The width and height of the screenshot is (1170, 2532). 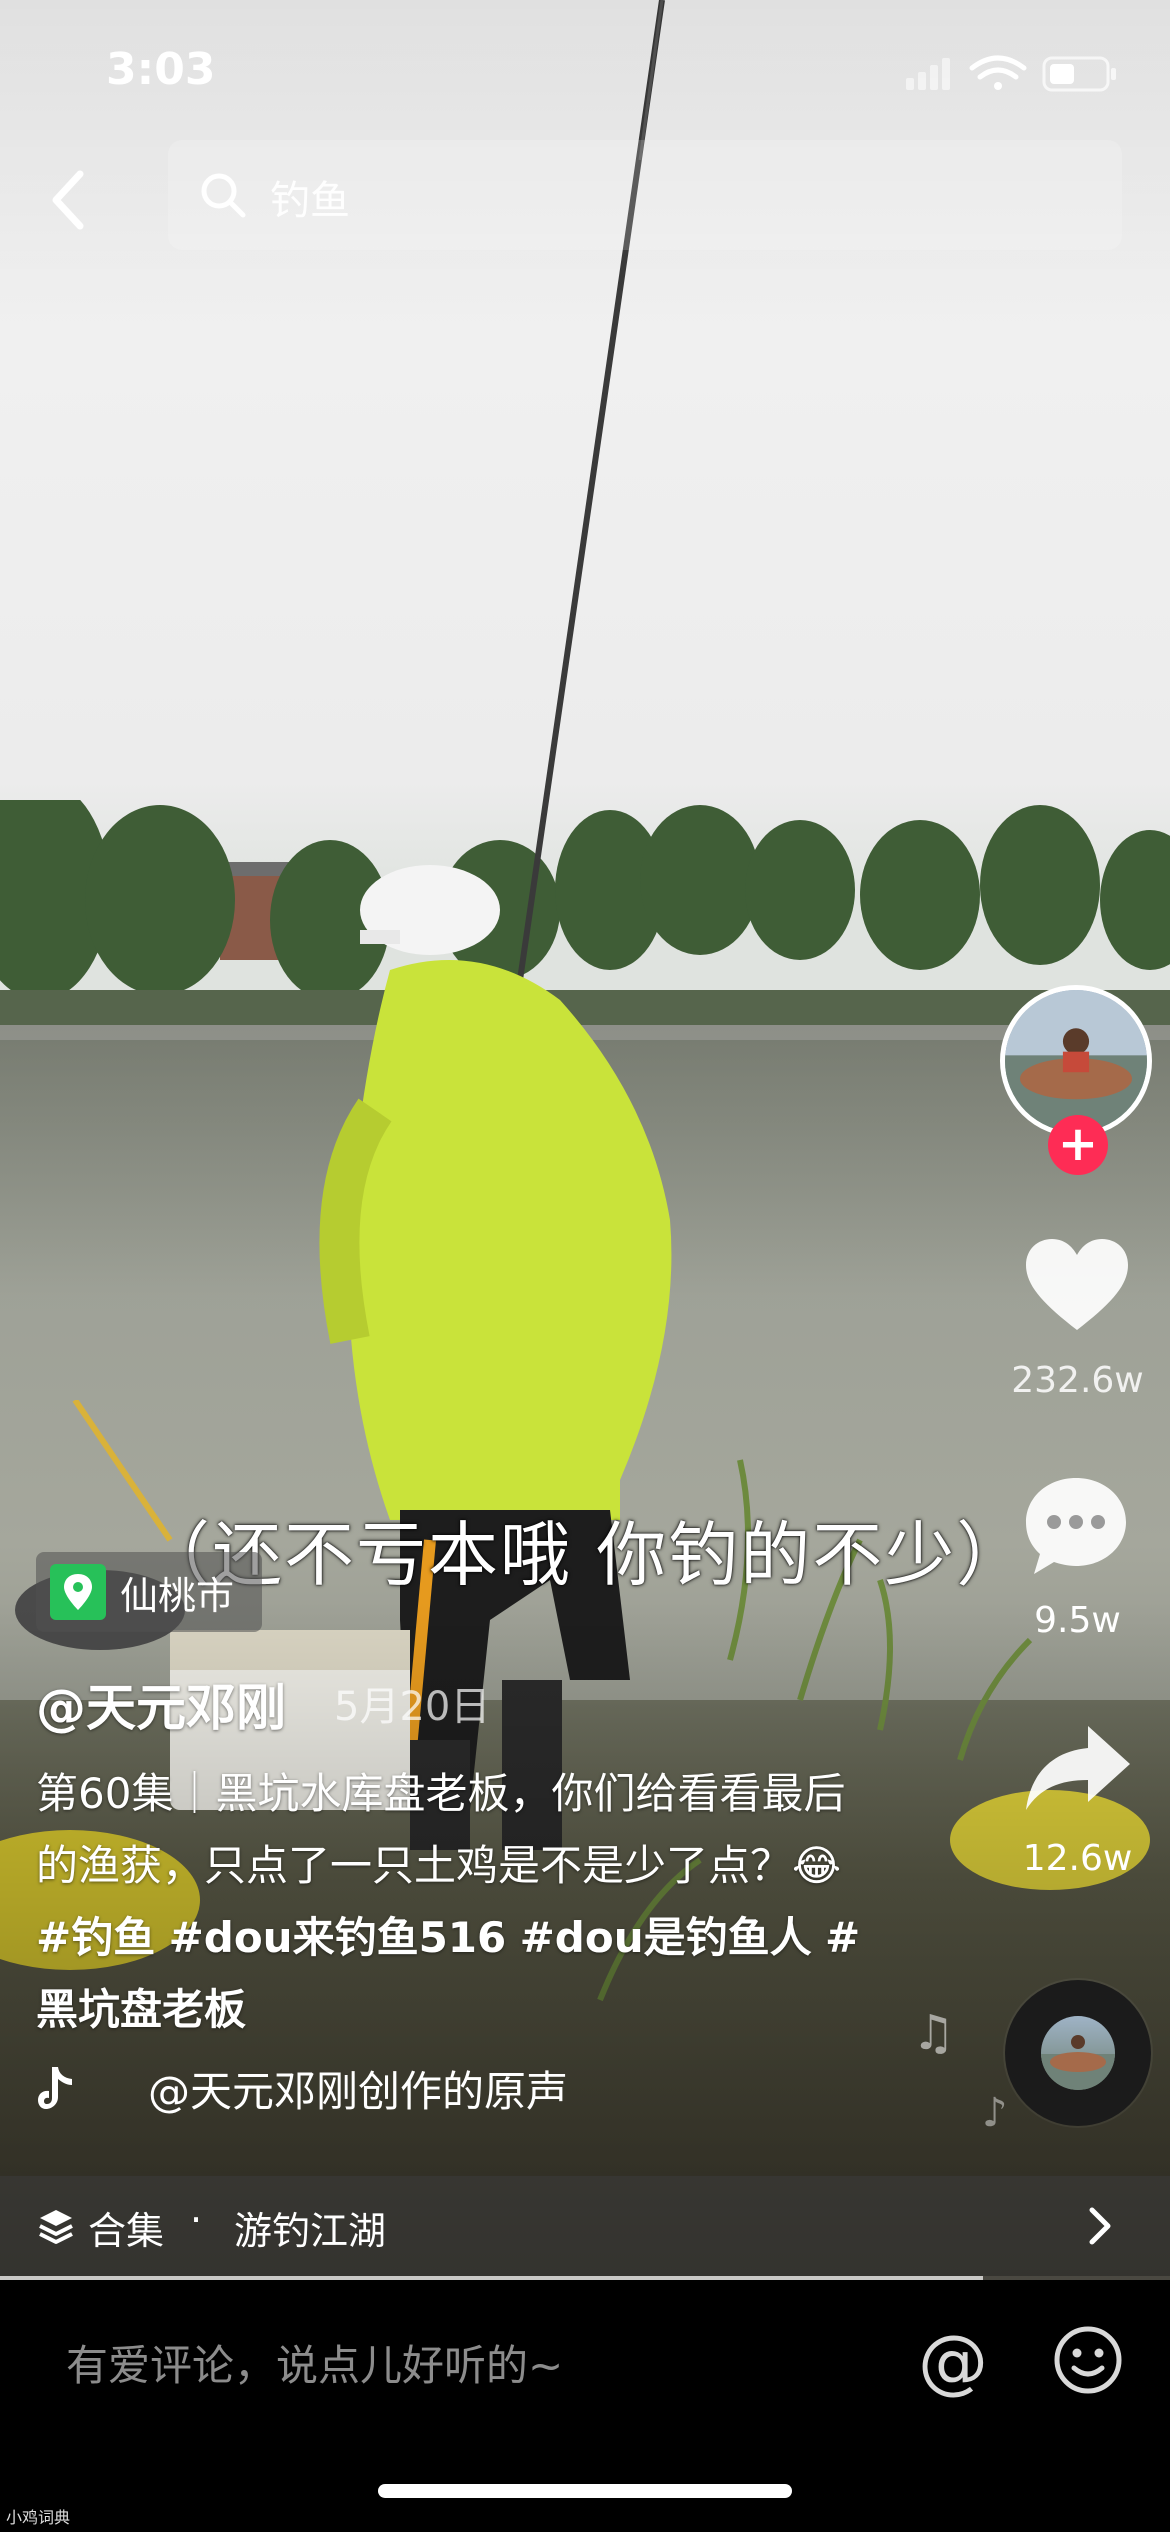 I want to click on search-query: 钓鱼, so click(x=310, y=201).